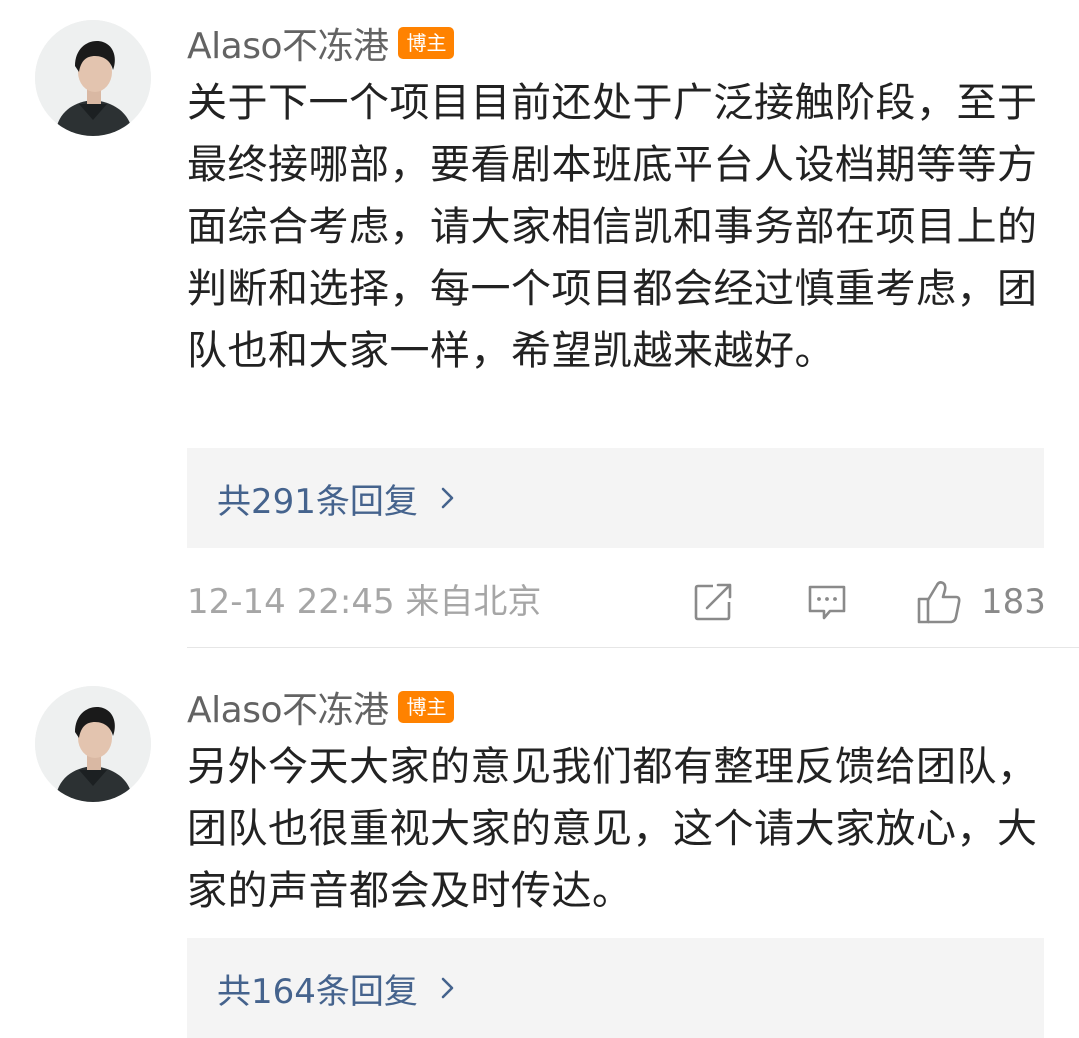  I want to click on replies-count-label: 共291条回复, so click(317, 501).